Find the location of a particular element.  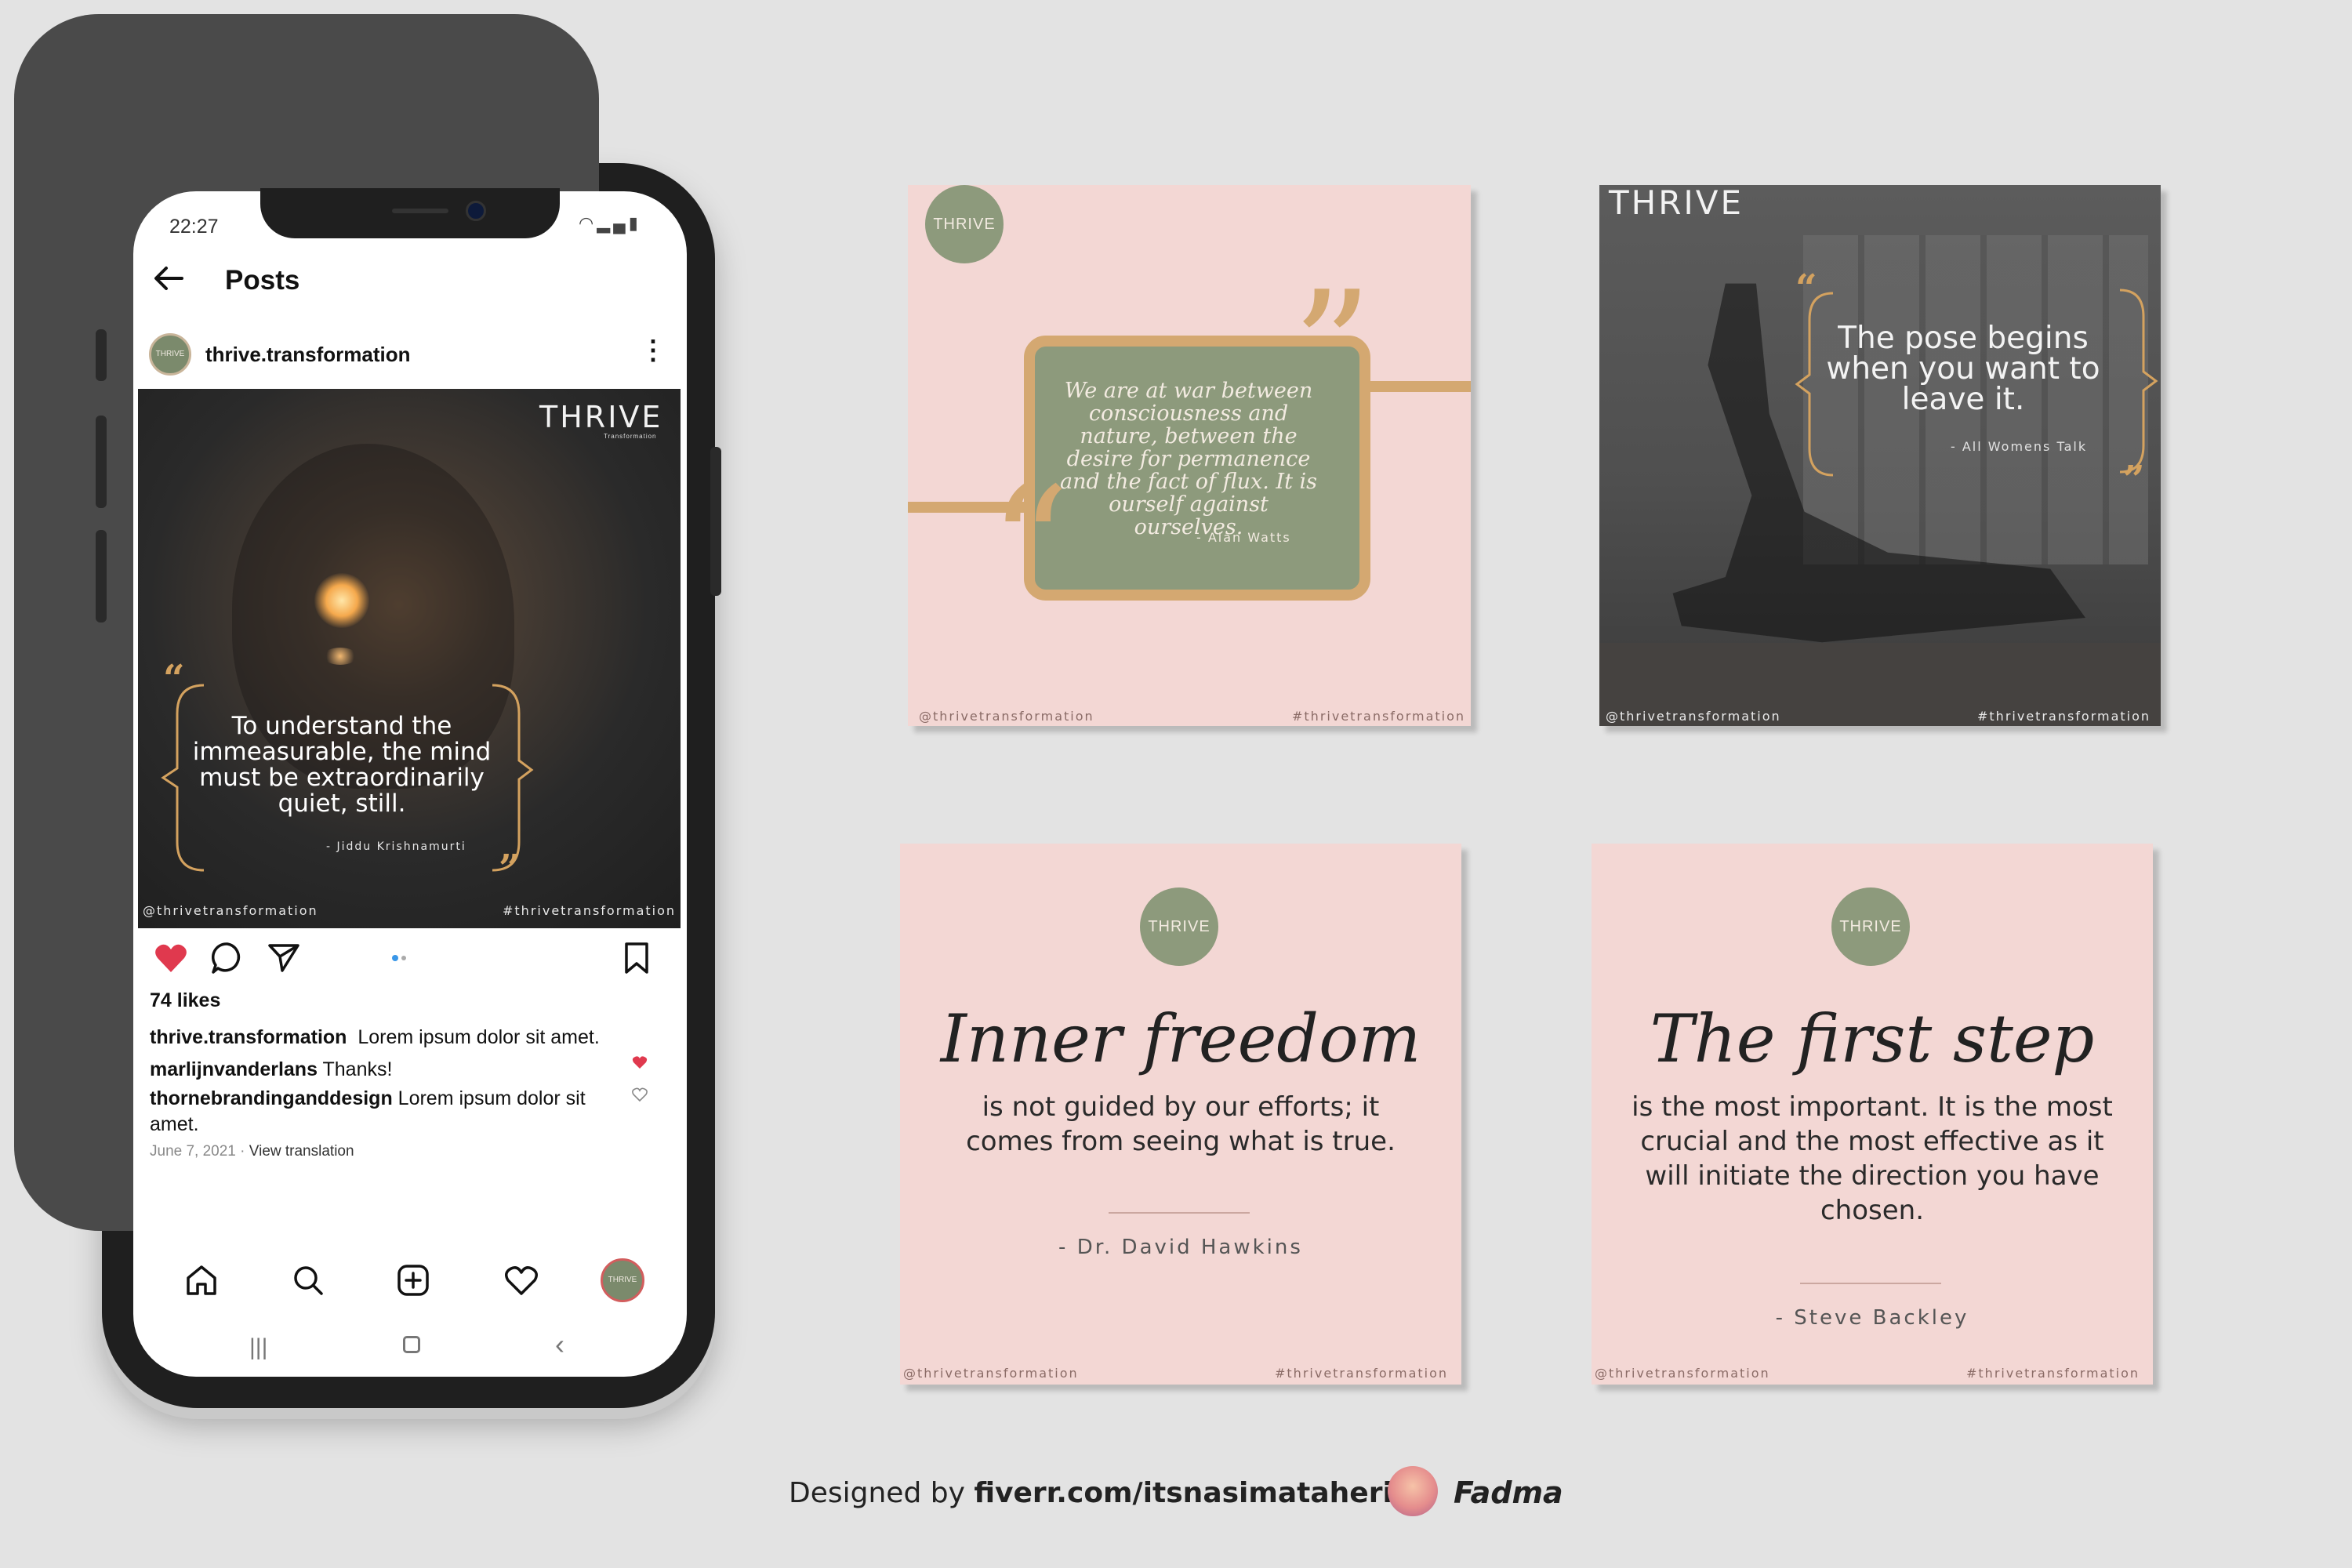

add-post-icon is located at coordinates (413, 1280).